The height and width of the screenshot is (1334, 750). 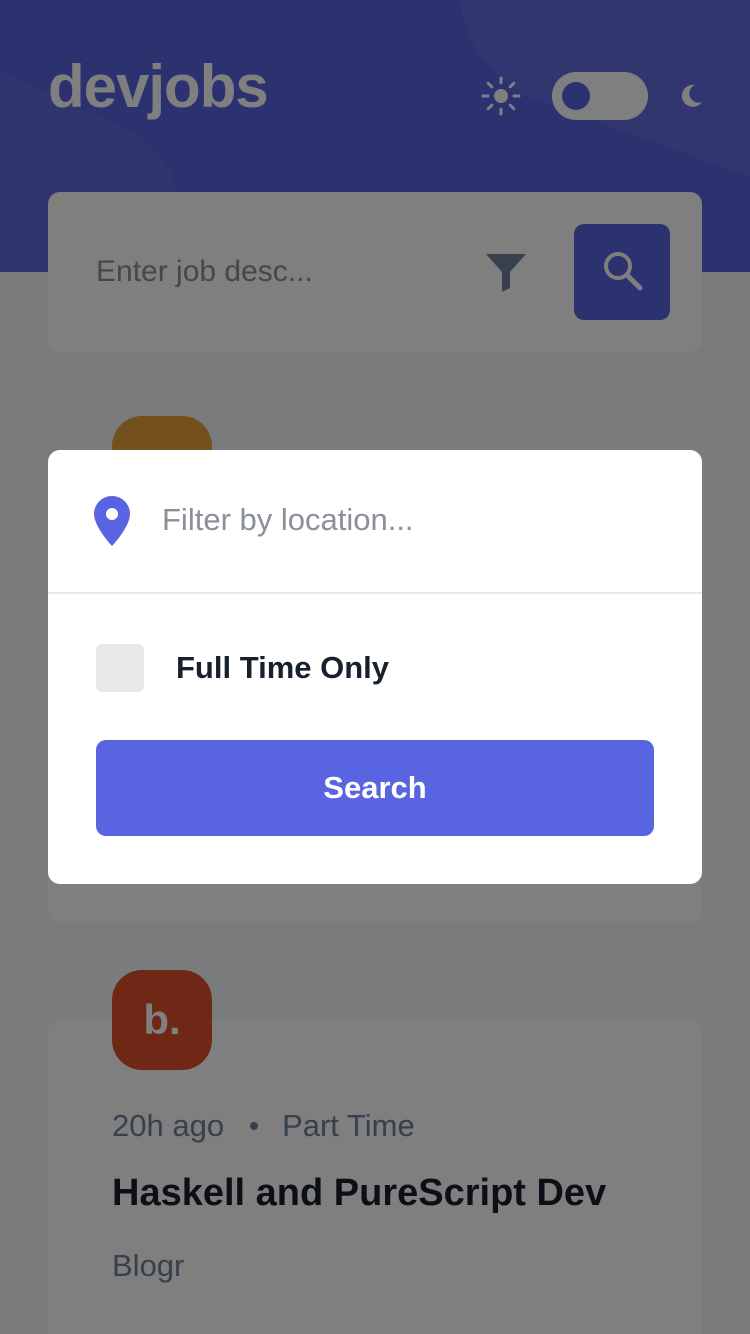 I want to click on fulltime-filter: Full Time Only, so click(x=242, y=668).